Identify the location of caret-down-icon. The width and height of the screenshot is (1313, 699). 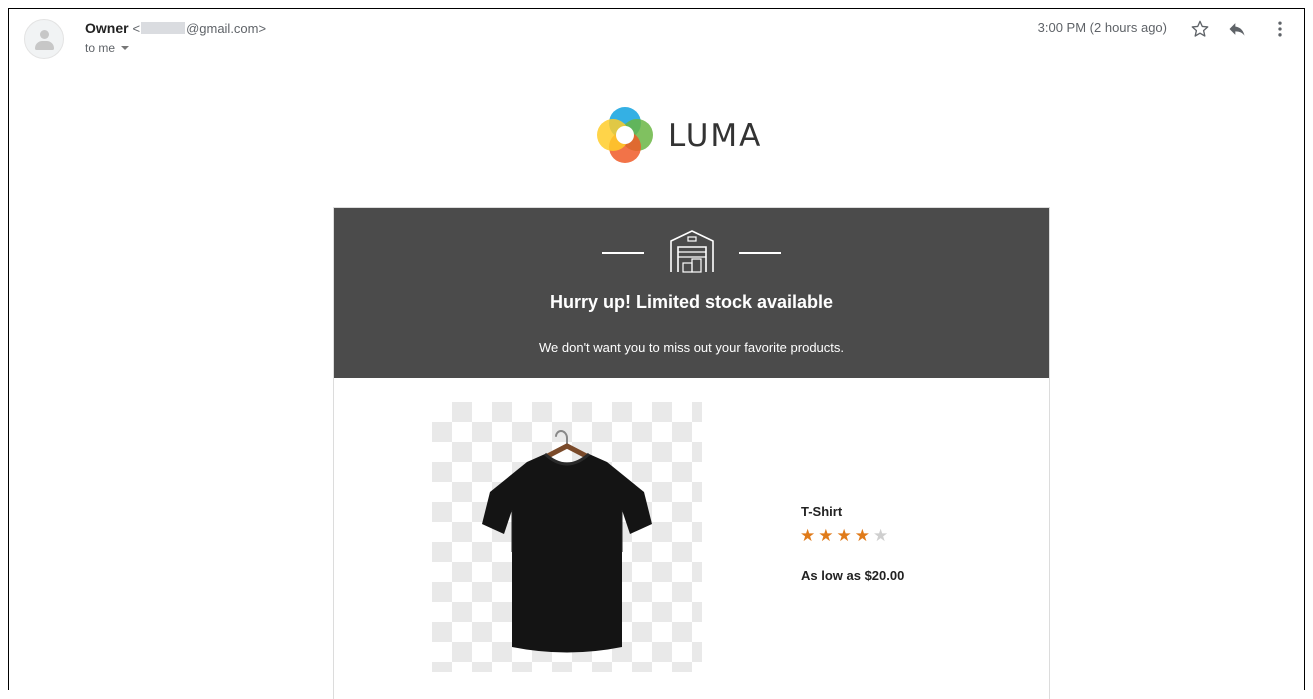
(125, 48).